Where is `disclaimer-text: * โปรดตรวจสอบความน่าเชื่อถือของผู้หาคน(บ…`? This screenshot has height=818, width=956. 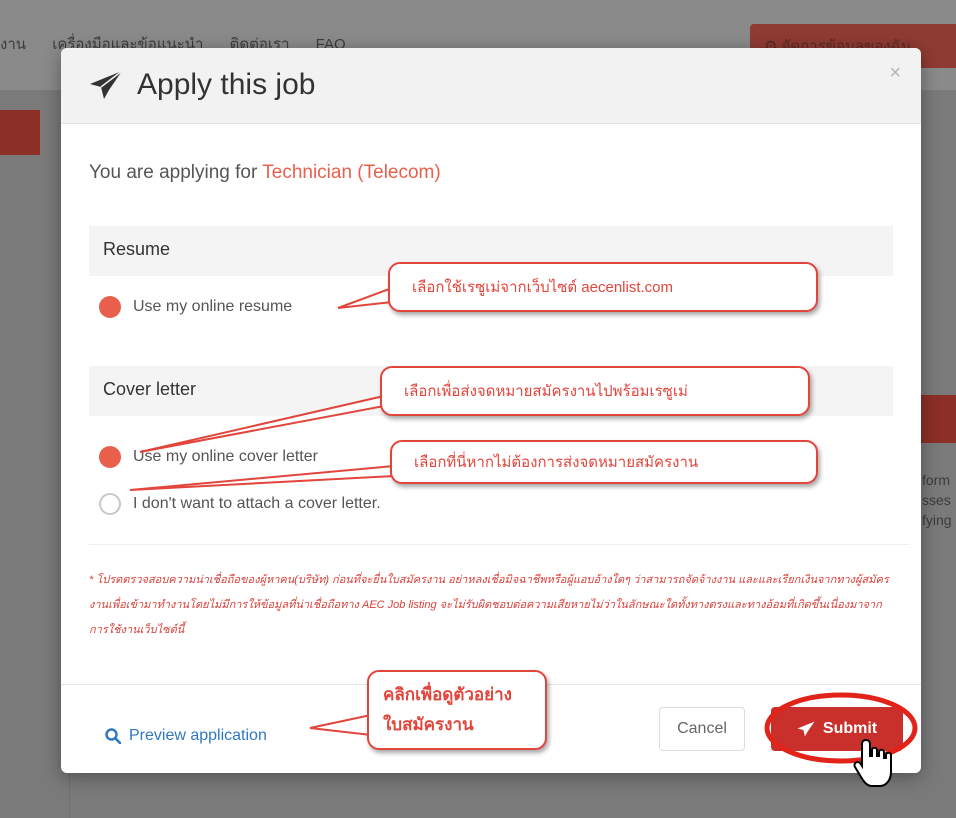 disclaimer-text: * โปรดตรวจสอบความน่าเชื่อถือของผู้หาคน(บ… is located at coordinates (489, 605).